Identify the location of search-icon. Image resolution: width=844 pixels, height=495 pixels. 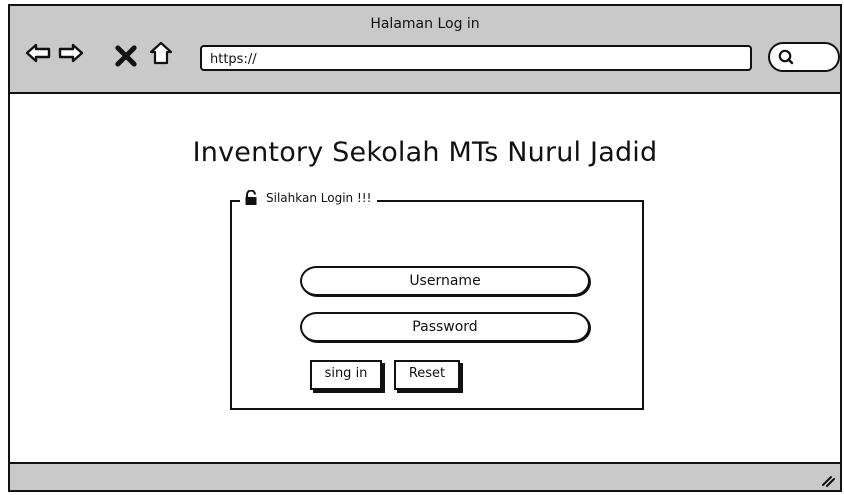
(786, 57).